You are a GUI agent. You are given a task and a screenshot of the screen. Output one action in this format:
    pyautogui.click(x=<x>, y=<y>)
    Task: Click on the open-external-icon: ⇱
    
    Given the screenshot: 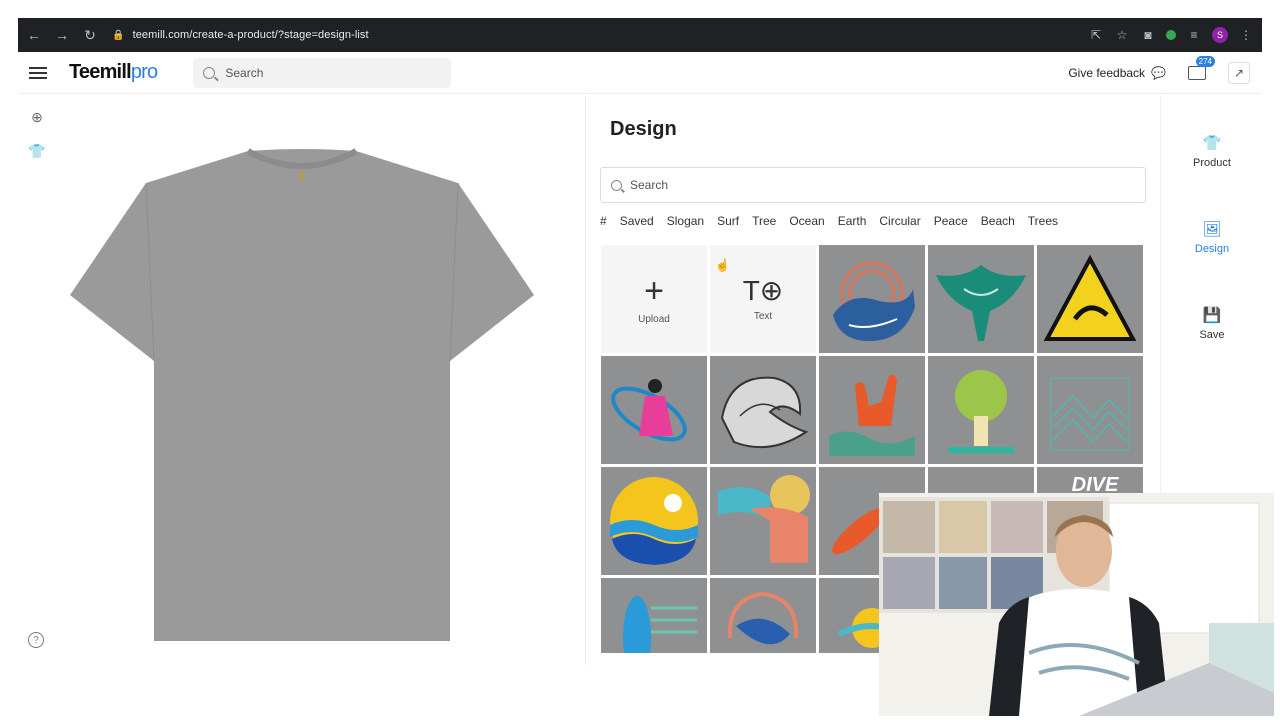 What is the action you would take?
    pyautogui.click(x=1096, y=35)
    